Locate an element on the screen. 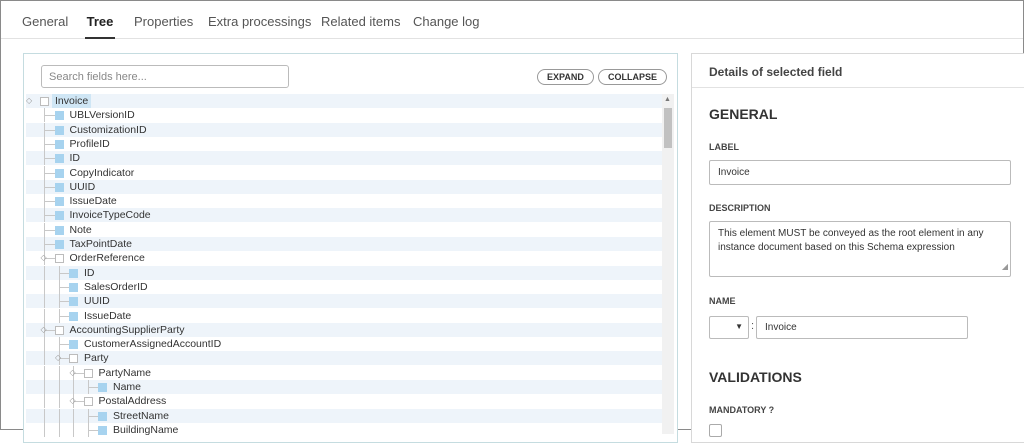 This screenshot has width=1024, height=444. tree-group-node: ◇ PostalAddress is located at coordinates (344, 401).